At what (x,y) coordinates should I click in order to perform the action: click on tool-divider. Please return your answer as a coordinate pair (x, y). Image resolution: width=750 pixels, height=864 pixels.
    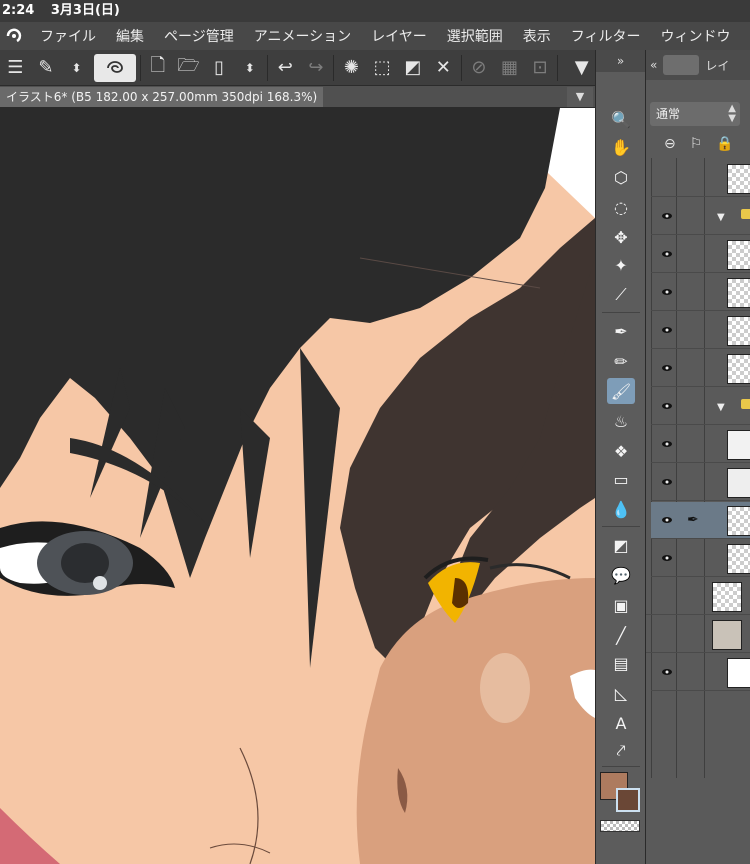
    Looking at the image, I should click on (621, 766).